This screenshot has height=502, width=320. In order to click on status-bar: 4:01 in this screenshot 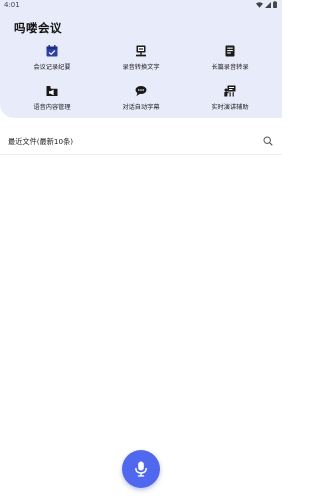, I will do `click(141, 5)`.